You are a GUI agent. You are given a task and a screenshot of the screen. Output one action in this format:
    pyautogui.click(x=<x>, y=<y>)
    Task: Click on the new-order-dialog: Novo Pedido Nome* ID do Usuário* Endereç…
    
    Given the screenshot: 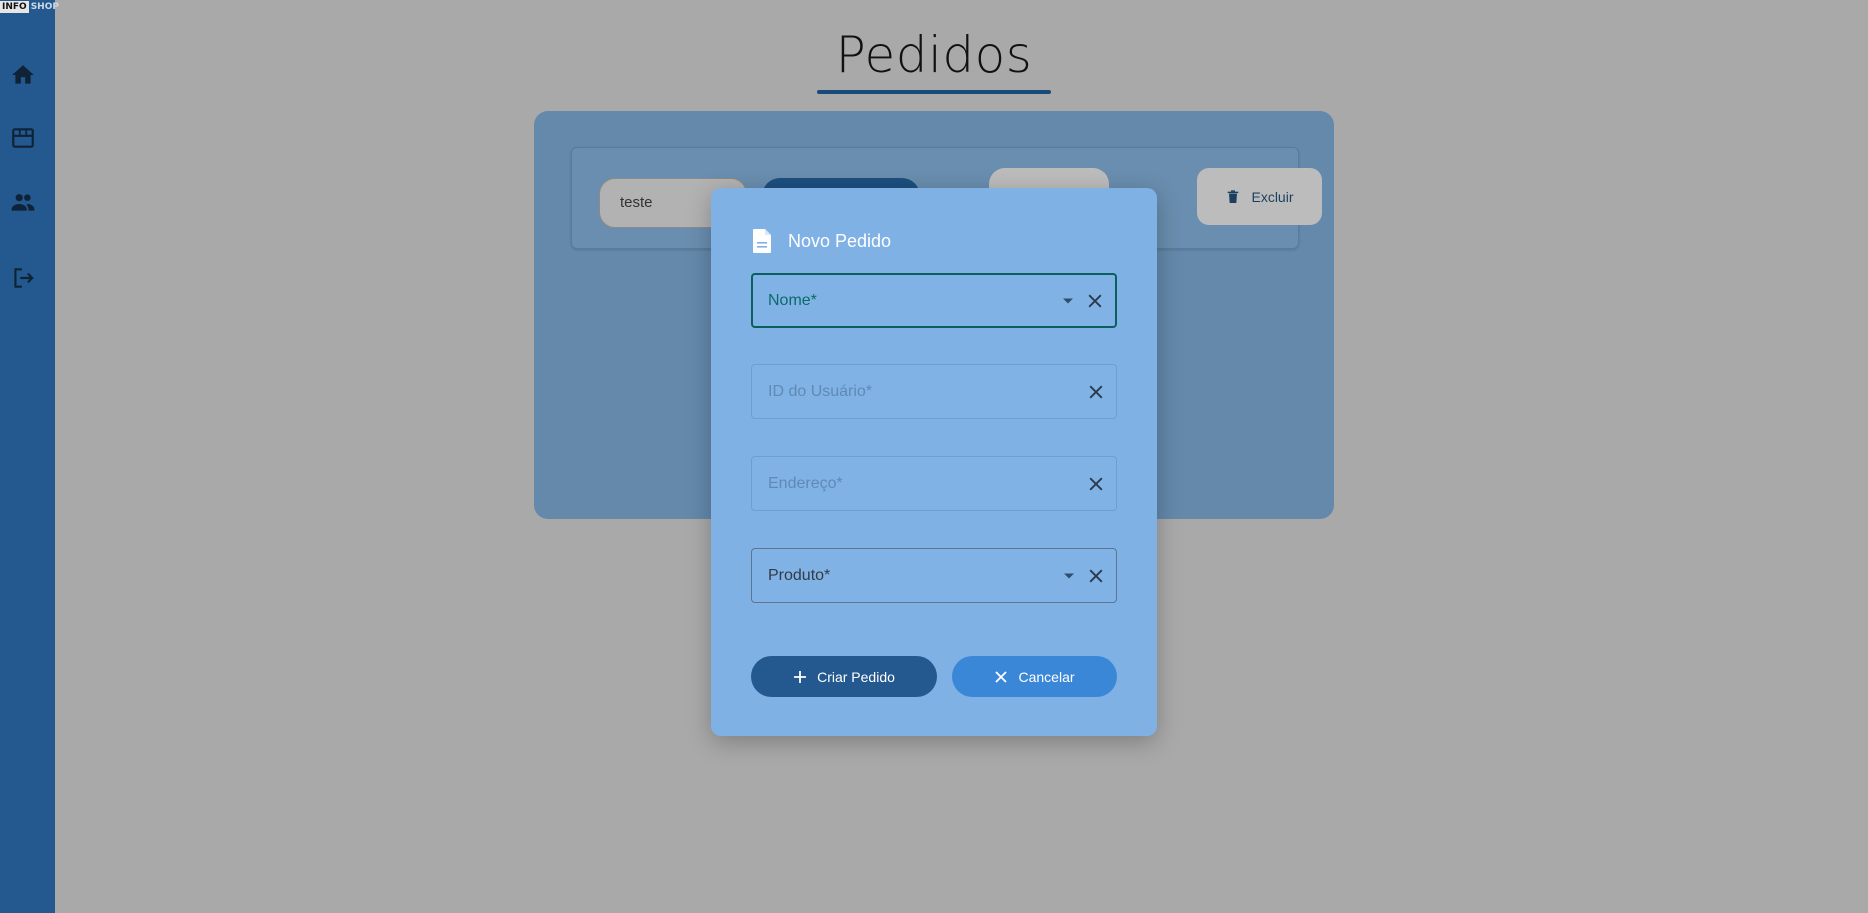 What is the action you would take?
    pyautogui.click(x=934, y=462)
    